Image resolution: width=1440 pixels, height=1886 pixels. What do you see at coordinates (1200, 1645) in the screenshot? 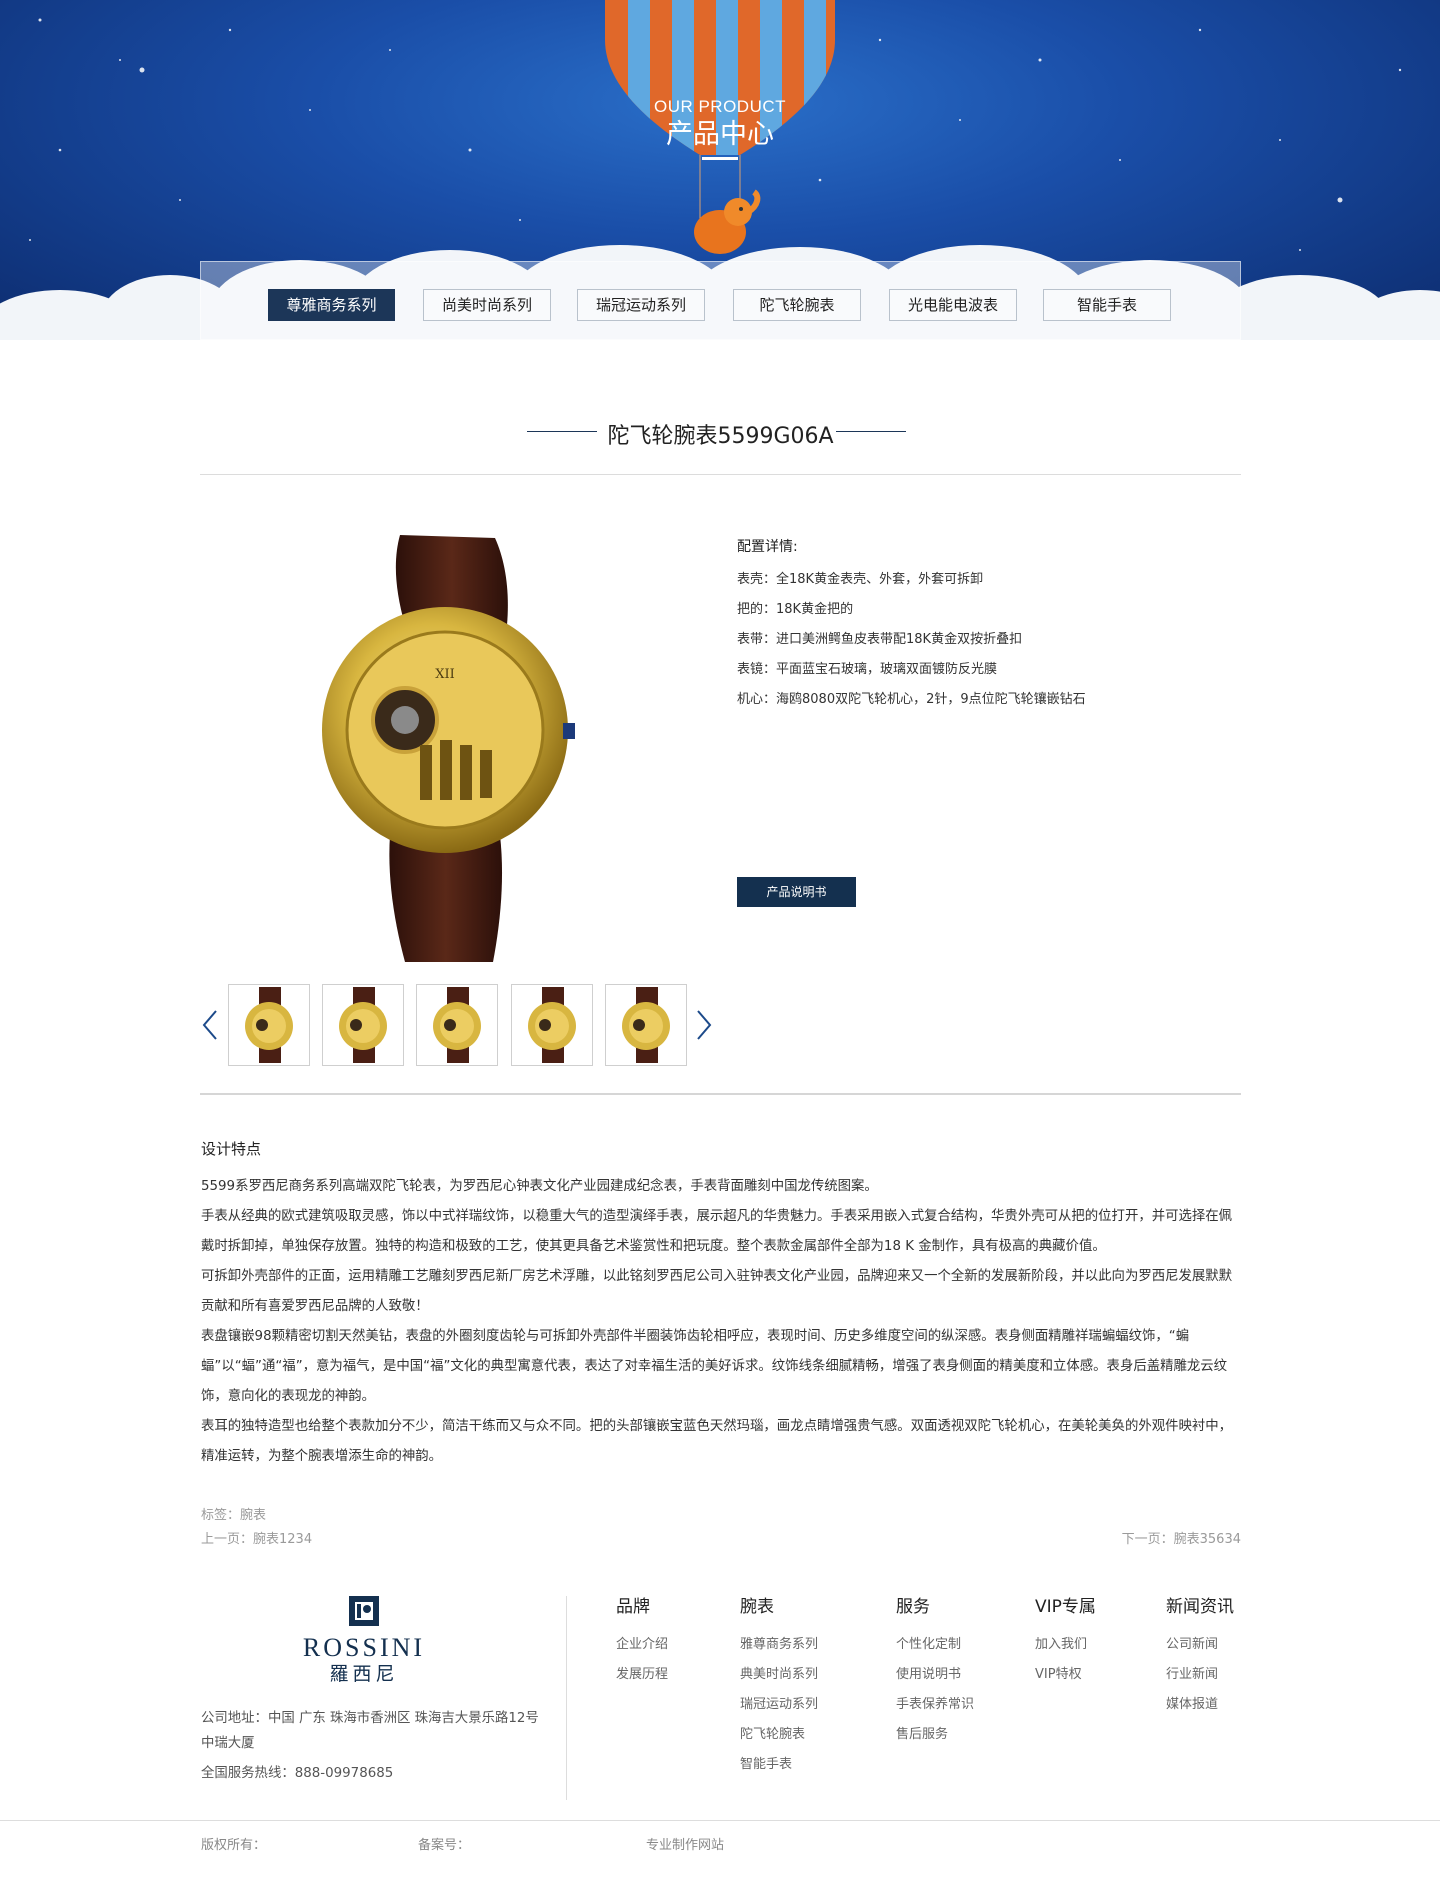
I see `footer-link: 公司新闻` at bounding box center [1200, 1645].